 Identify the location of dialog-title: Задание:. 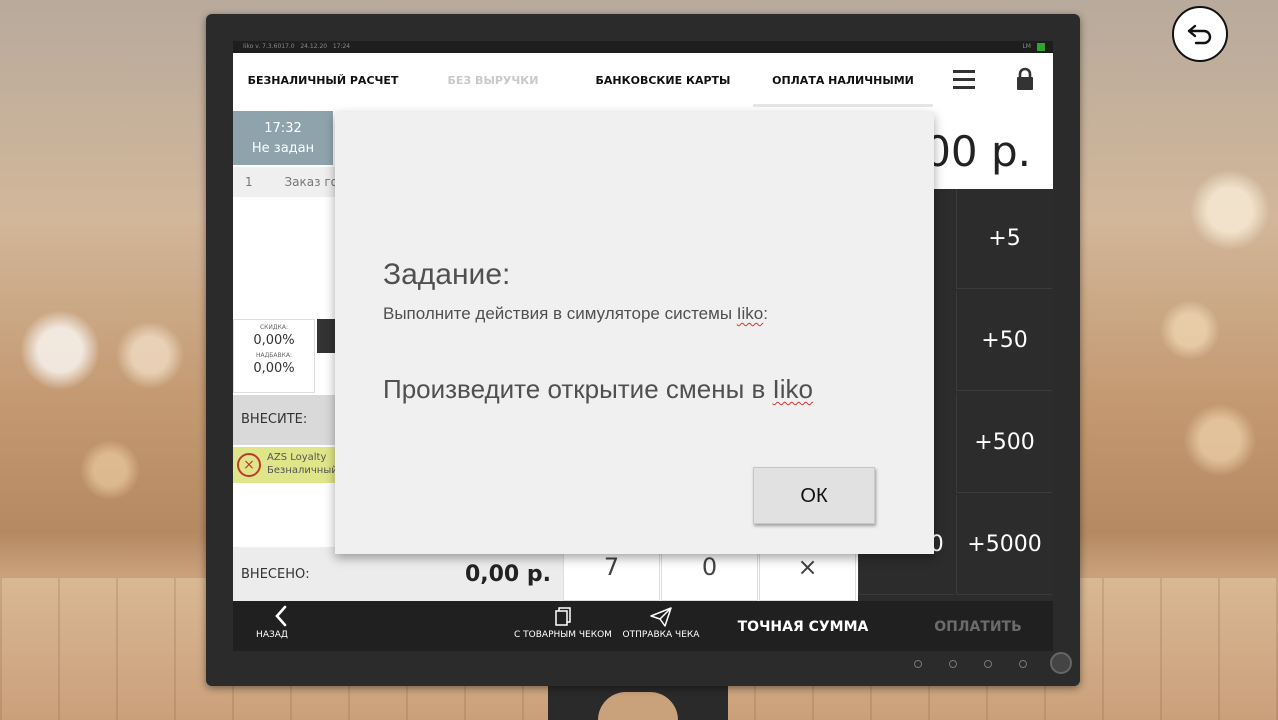
(447, 274).